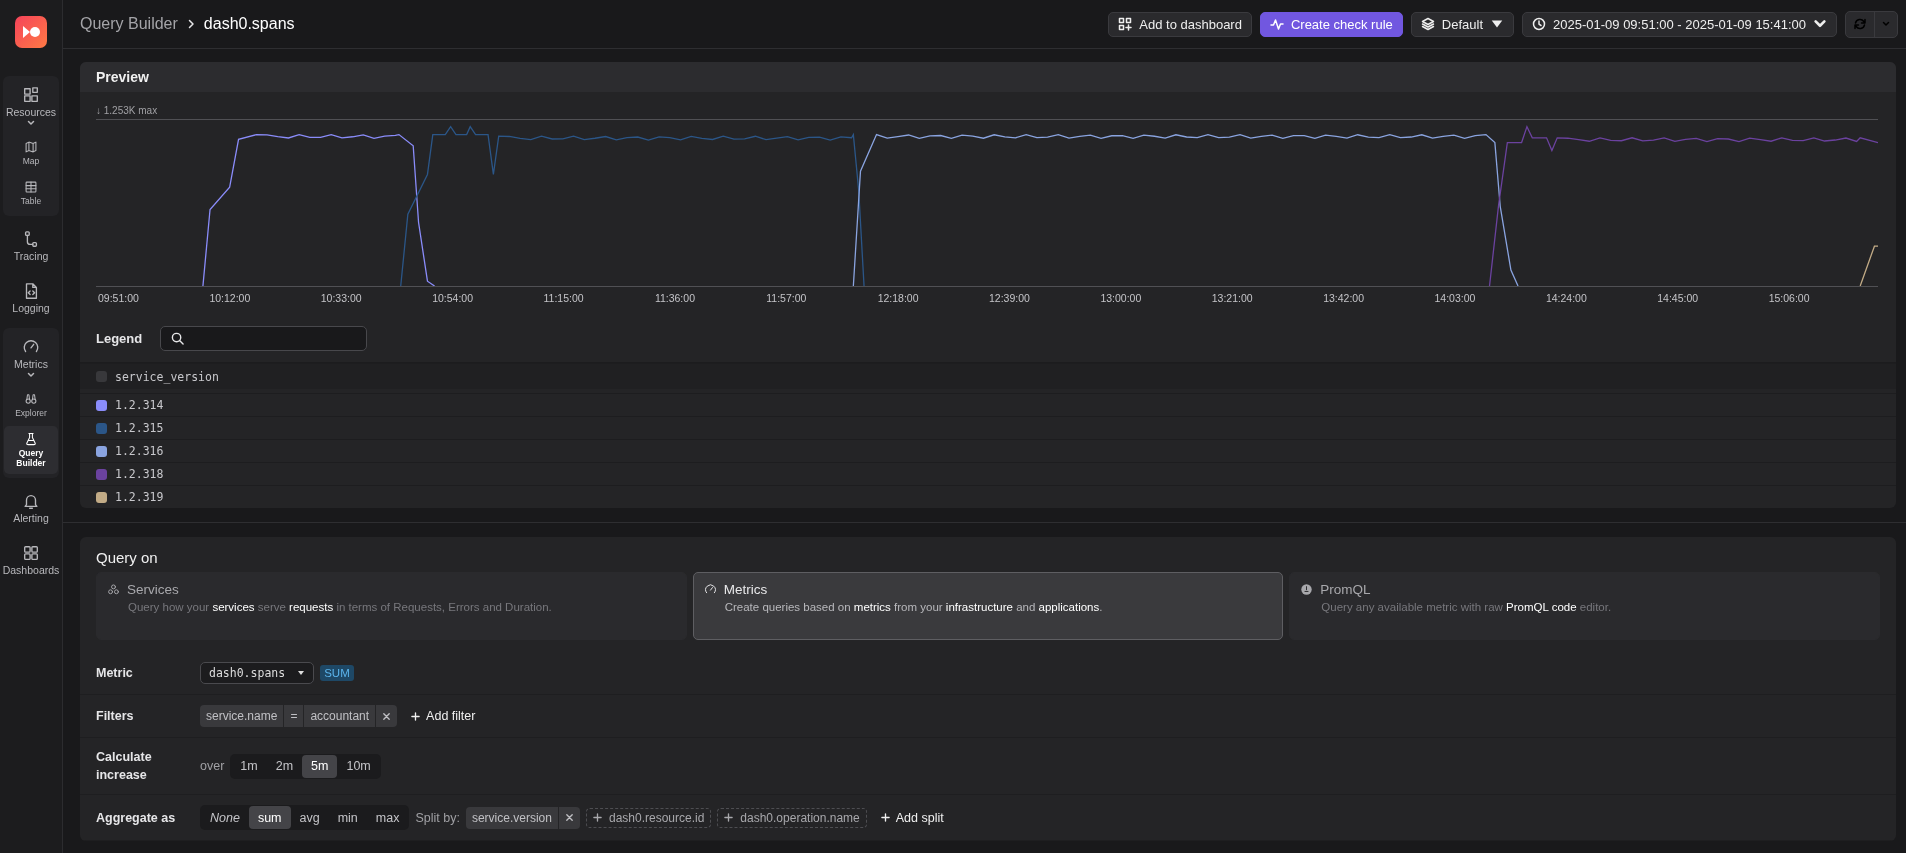 The width and height of the screenshot is (1906, 853). Describe the element at coordinates (139, 428) in the screenshot. I see `legend-item-label: 1.2.315` at that location.